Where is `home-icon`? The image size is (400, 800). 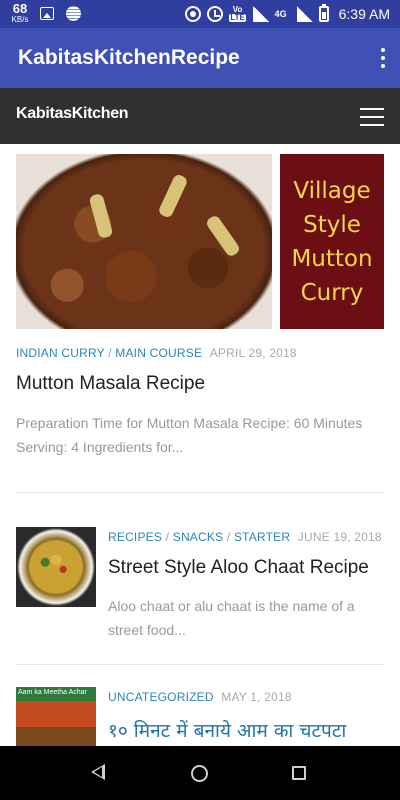
home-icon is located at coordinates (199, 773).